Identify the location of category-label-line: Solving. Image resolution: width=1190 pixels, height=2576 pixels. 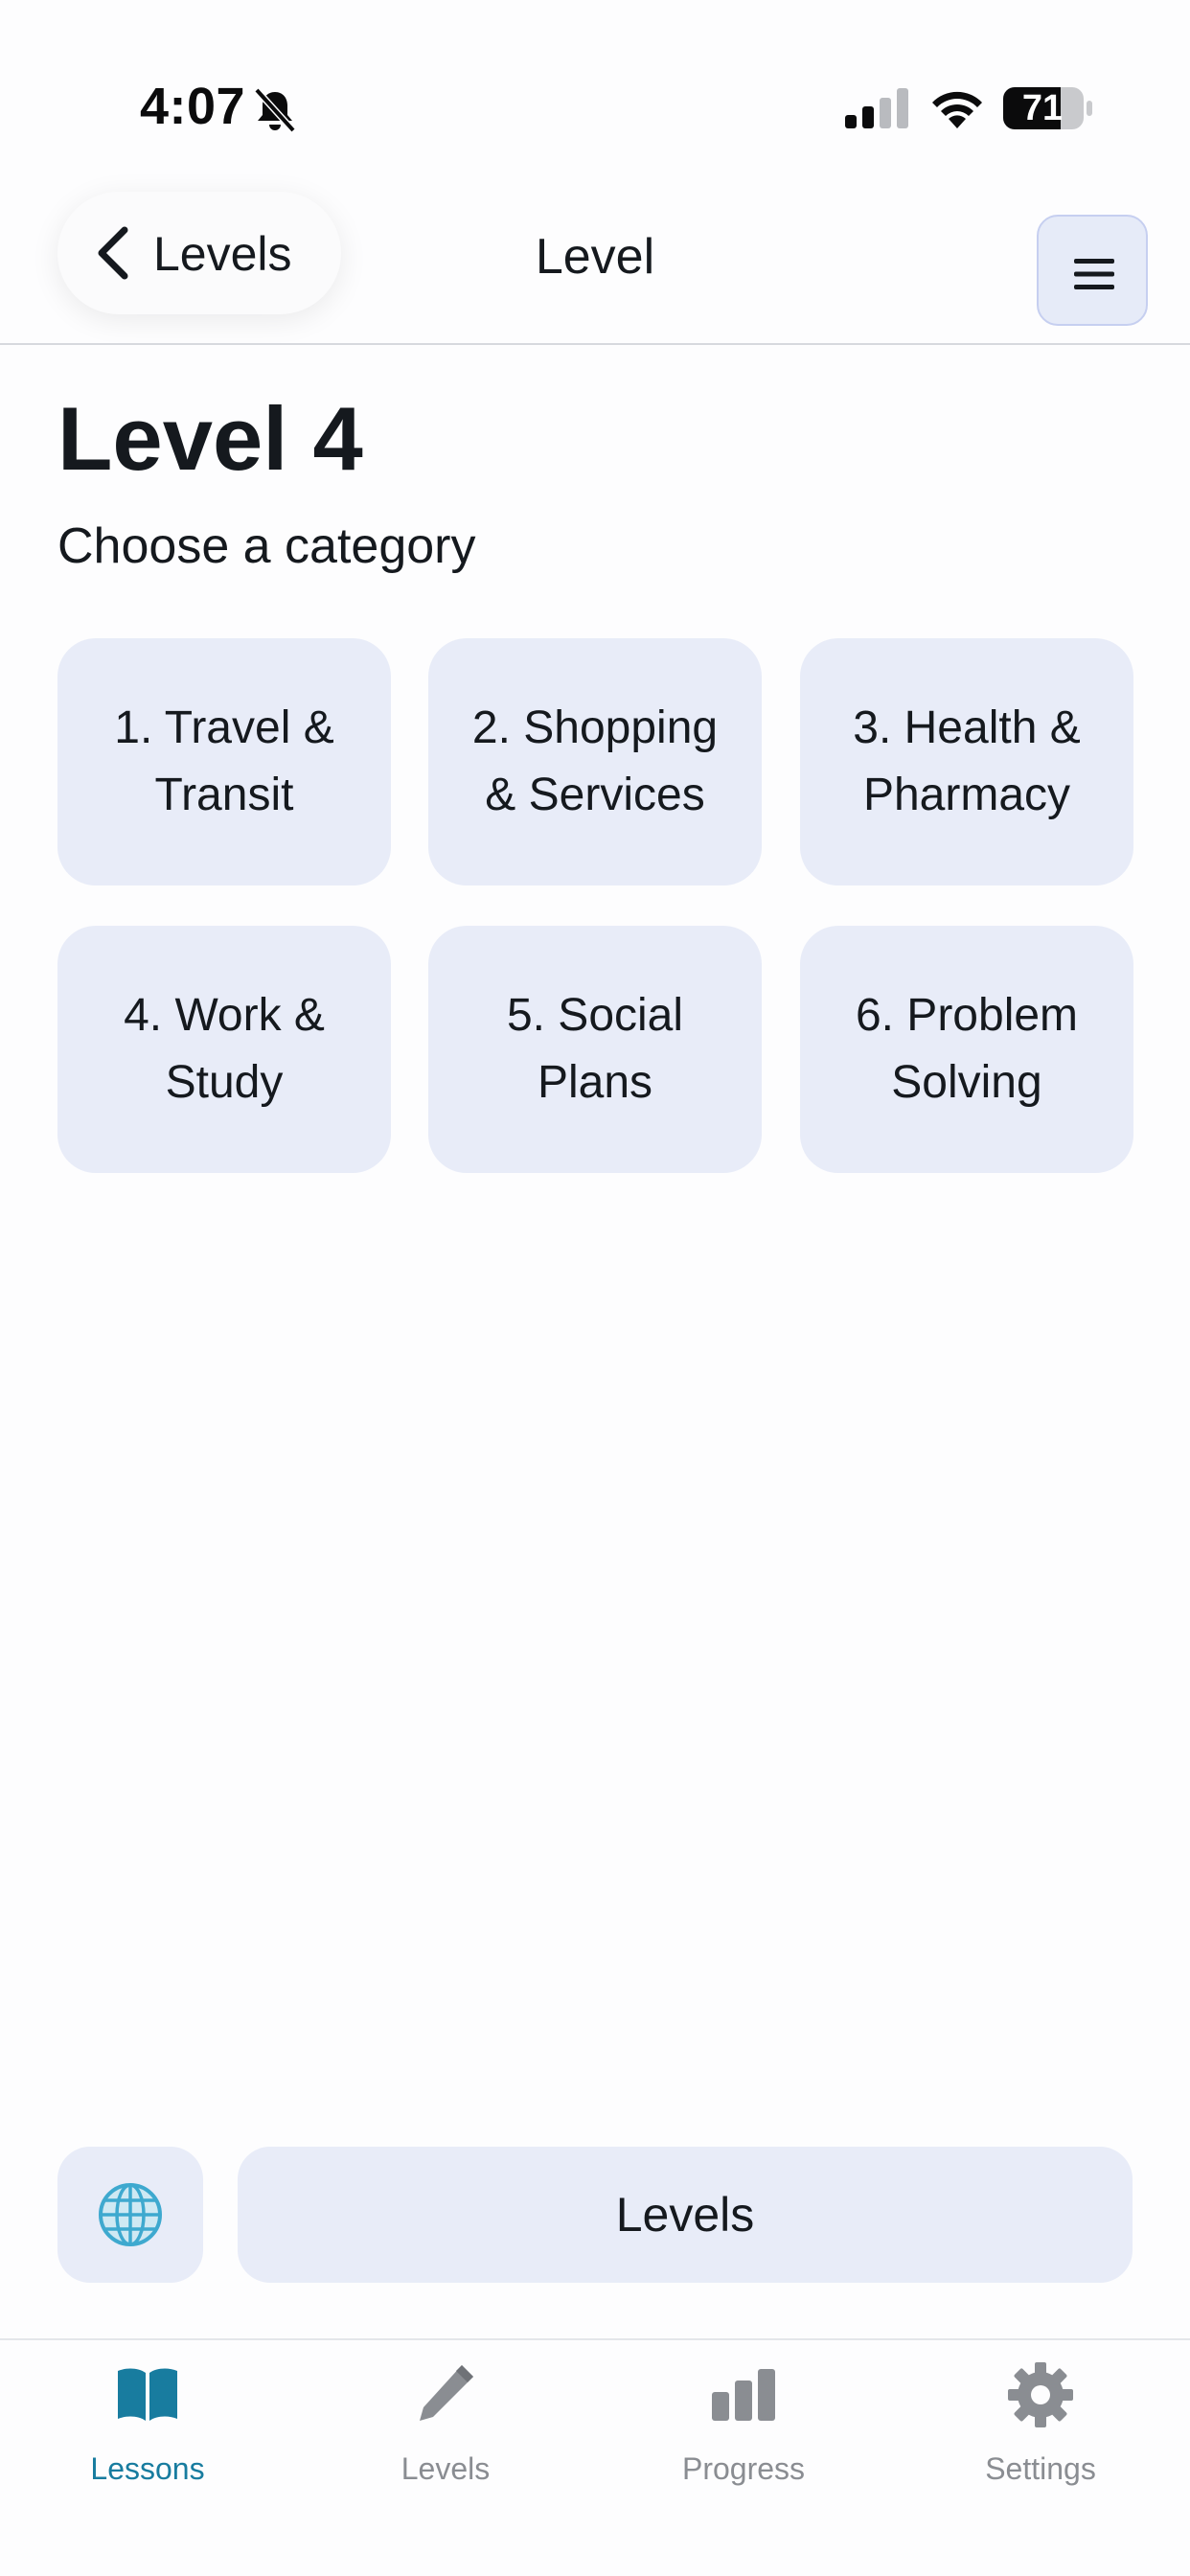
(967, 1082).